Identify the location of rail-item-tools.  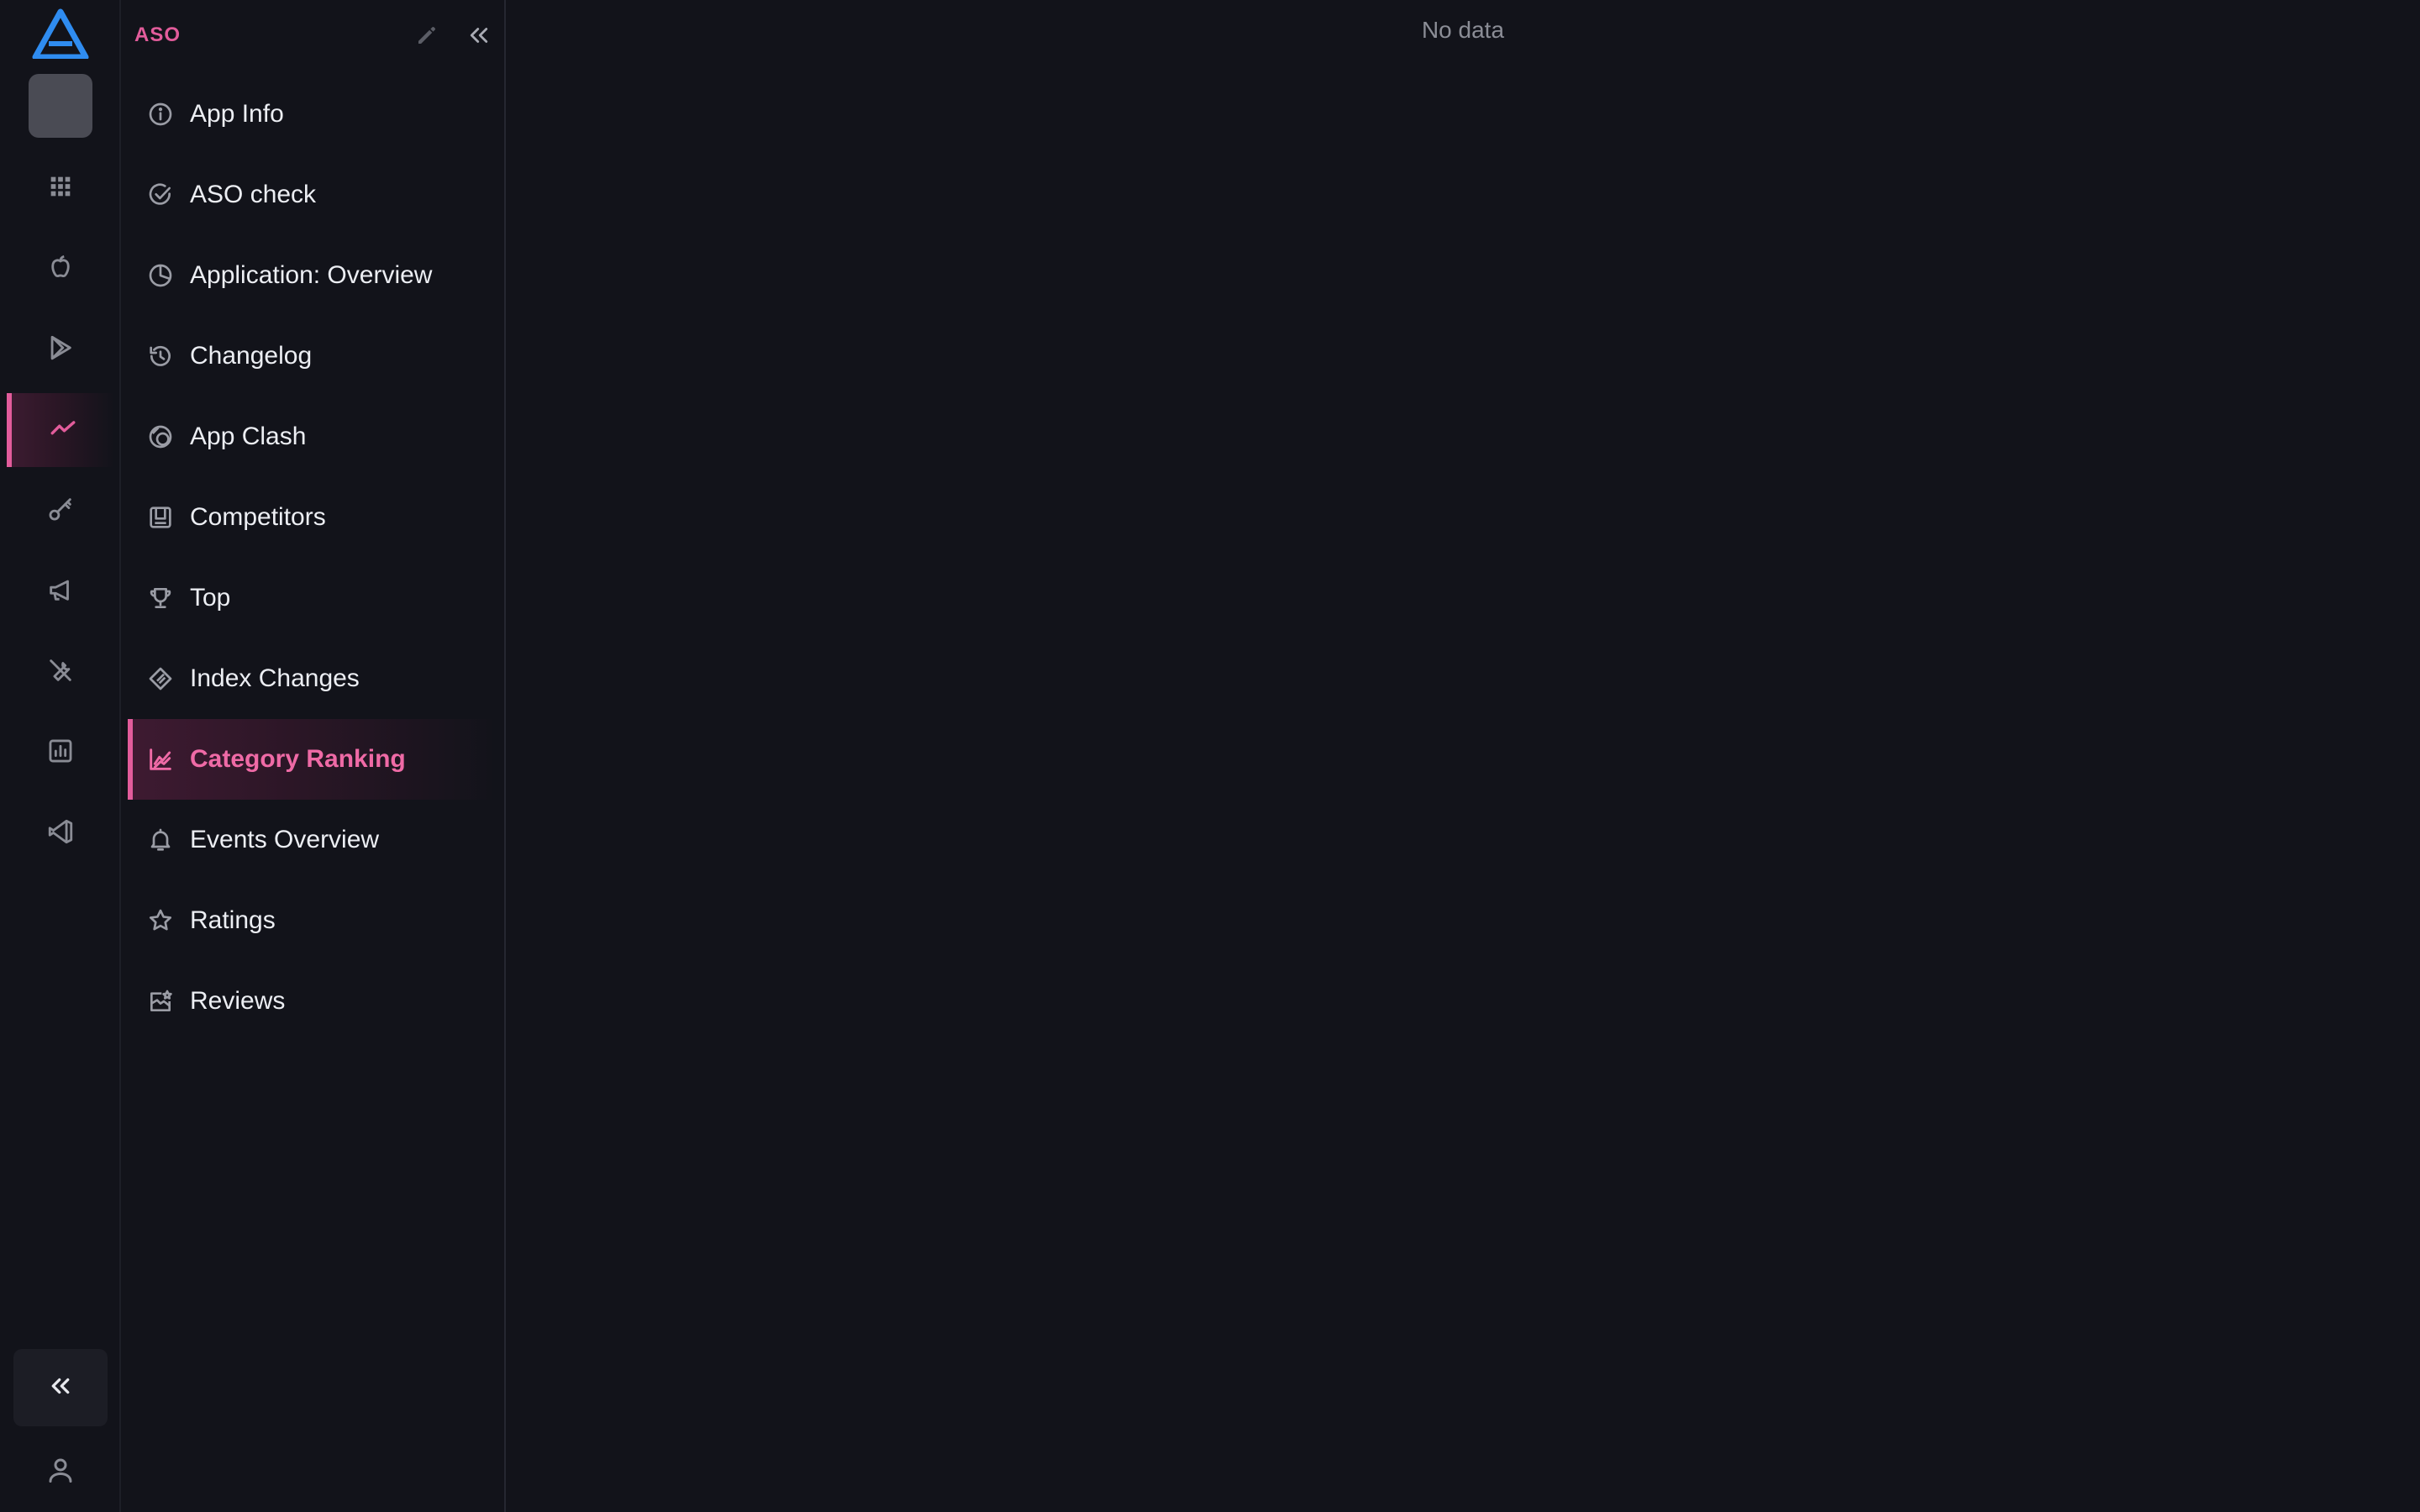
(60, 672).